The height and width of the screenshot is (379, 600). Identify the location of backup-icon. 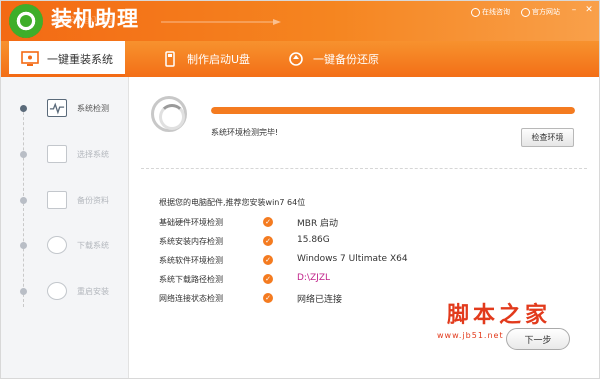
(296, 59).